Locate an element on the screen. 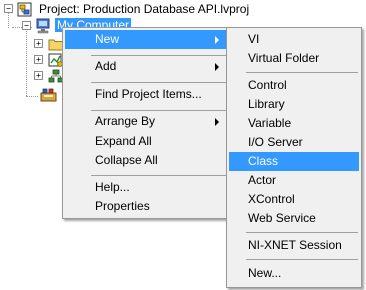 This screenshot has height=290, width=366. menu-item-label: Collapse All is located at coordinates (126, 160).